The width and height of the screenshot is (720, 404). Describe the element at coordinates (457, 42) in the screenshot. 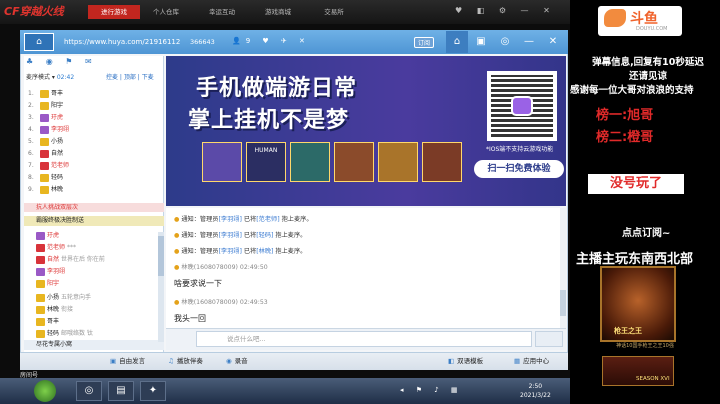

I see `home-tab-icon: ⌂` at that location.